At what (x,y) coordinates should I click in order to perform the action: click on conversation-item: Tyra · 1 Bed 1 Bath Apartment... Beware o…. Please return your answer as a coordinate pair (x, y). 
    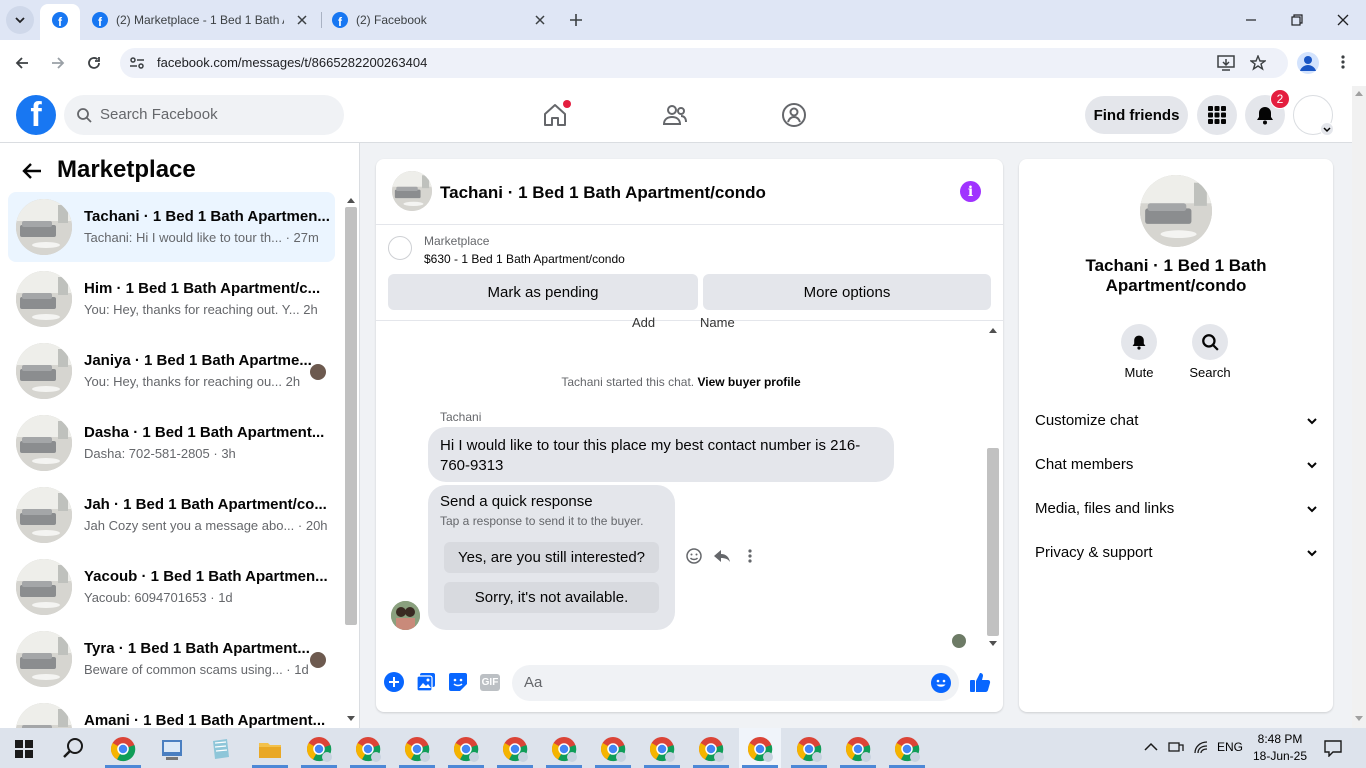
    Looking at the image, I should click on (171, 659).